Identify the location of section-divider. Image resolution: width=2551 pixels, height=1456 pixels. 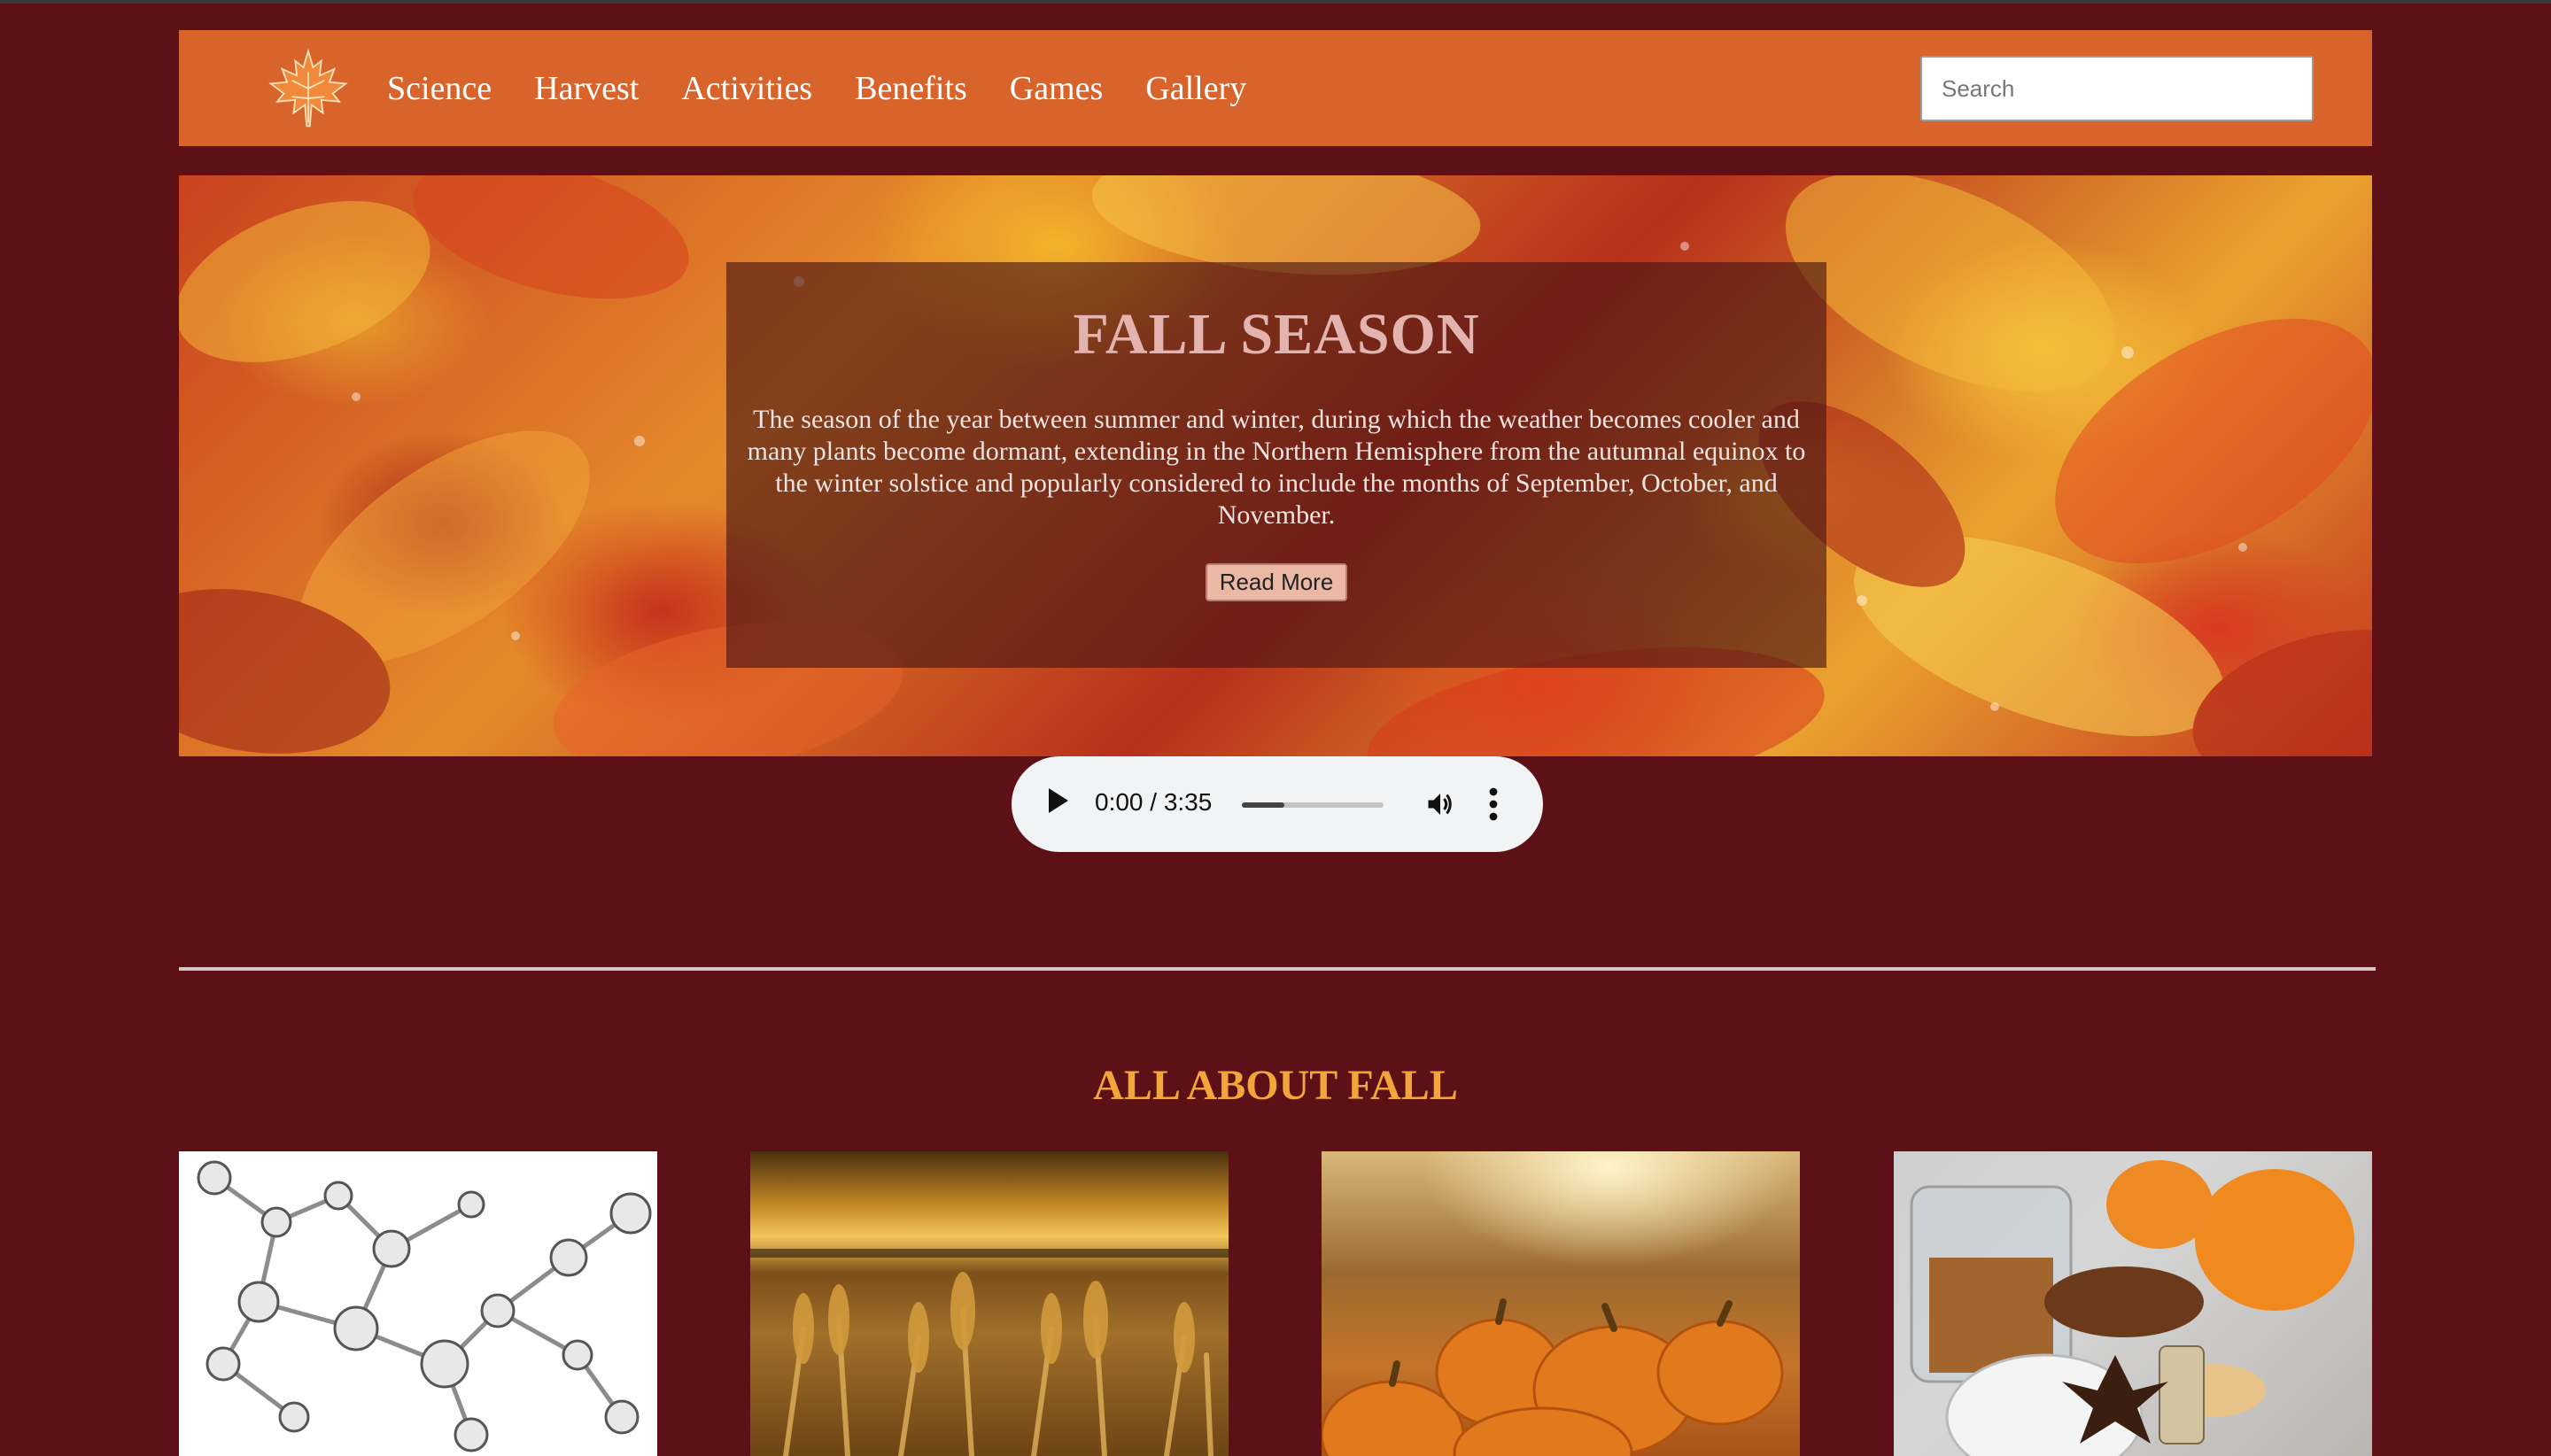
(1277, 969).